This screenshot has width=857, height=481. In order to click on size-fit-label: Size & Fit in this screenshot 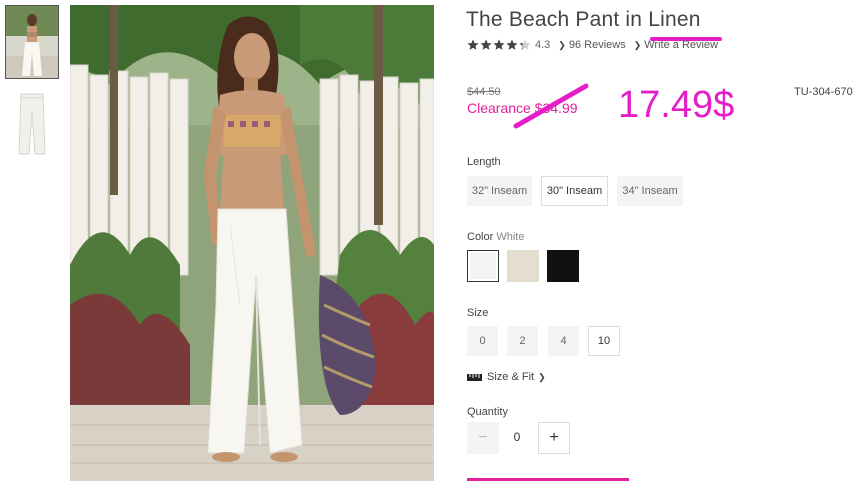, I will do `click(511, 377)`.